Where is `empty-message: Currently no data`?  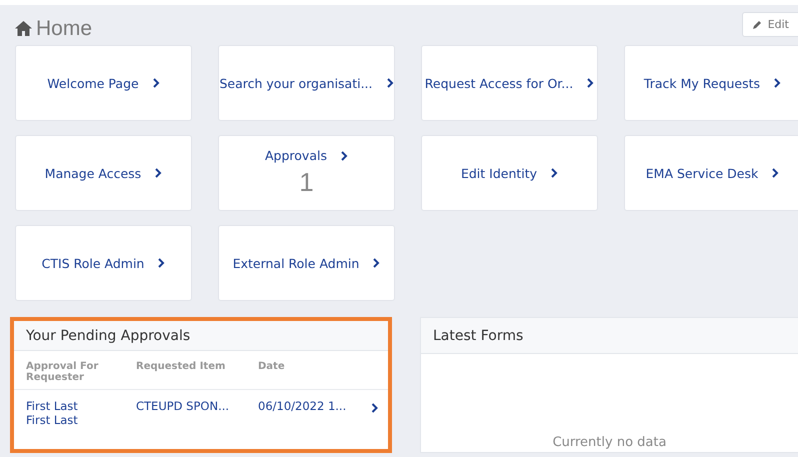 empty-message: Currently no data is located at coordinates (609, 442).